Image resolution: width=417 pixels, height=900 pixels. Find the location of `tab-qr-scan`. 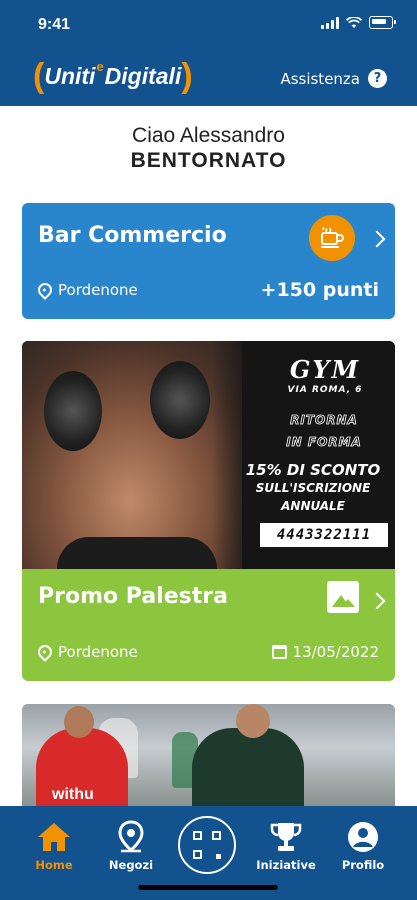

tab-qr-scan is located at coordinates (207, 845).